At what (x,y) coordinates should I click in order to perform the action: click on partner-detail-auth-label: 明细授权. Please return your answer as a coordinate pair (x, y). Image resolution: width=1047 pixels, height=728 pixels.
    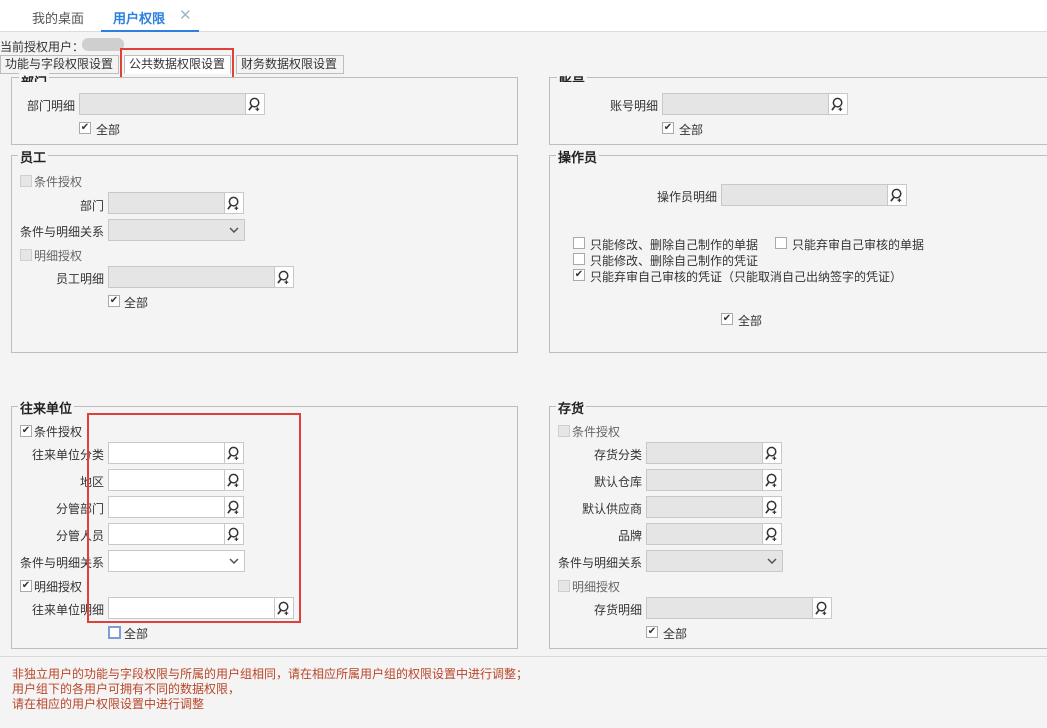
    Looking at the image, I should click on (58, 587).